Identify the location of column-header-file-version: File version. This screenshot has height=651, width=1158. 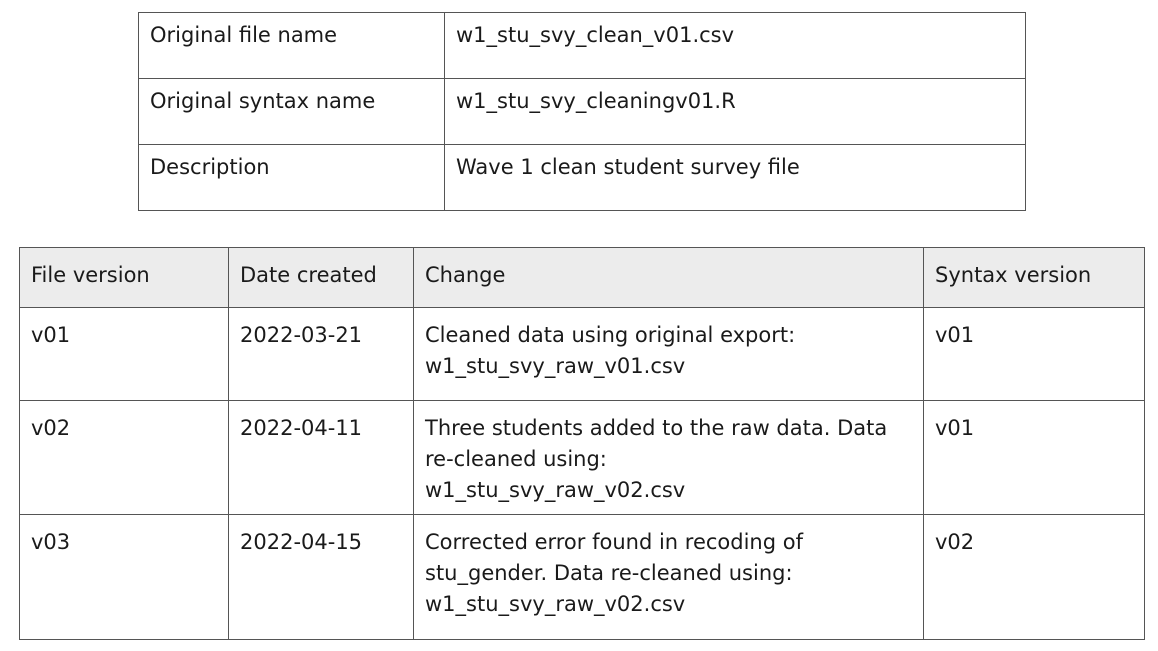
(124, 277).